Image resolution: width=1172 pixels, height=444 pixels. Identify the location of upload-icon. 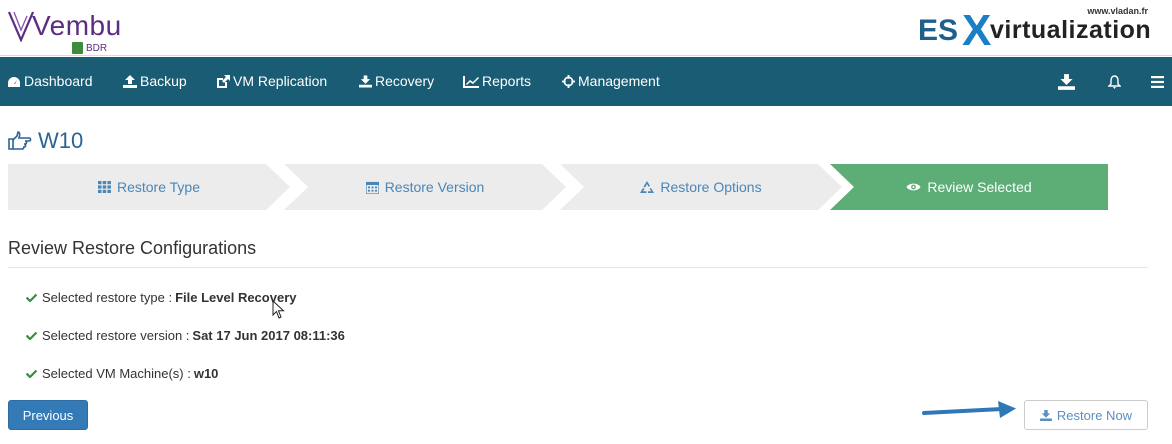
(130, 81).